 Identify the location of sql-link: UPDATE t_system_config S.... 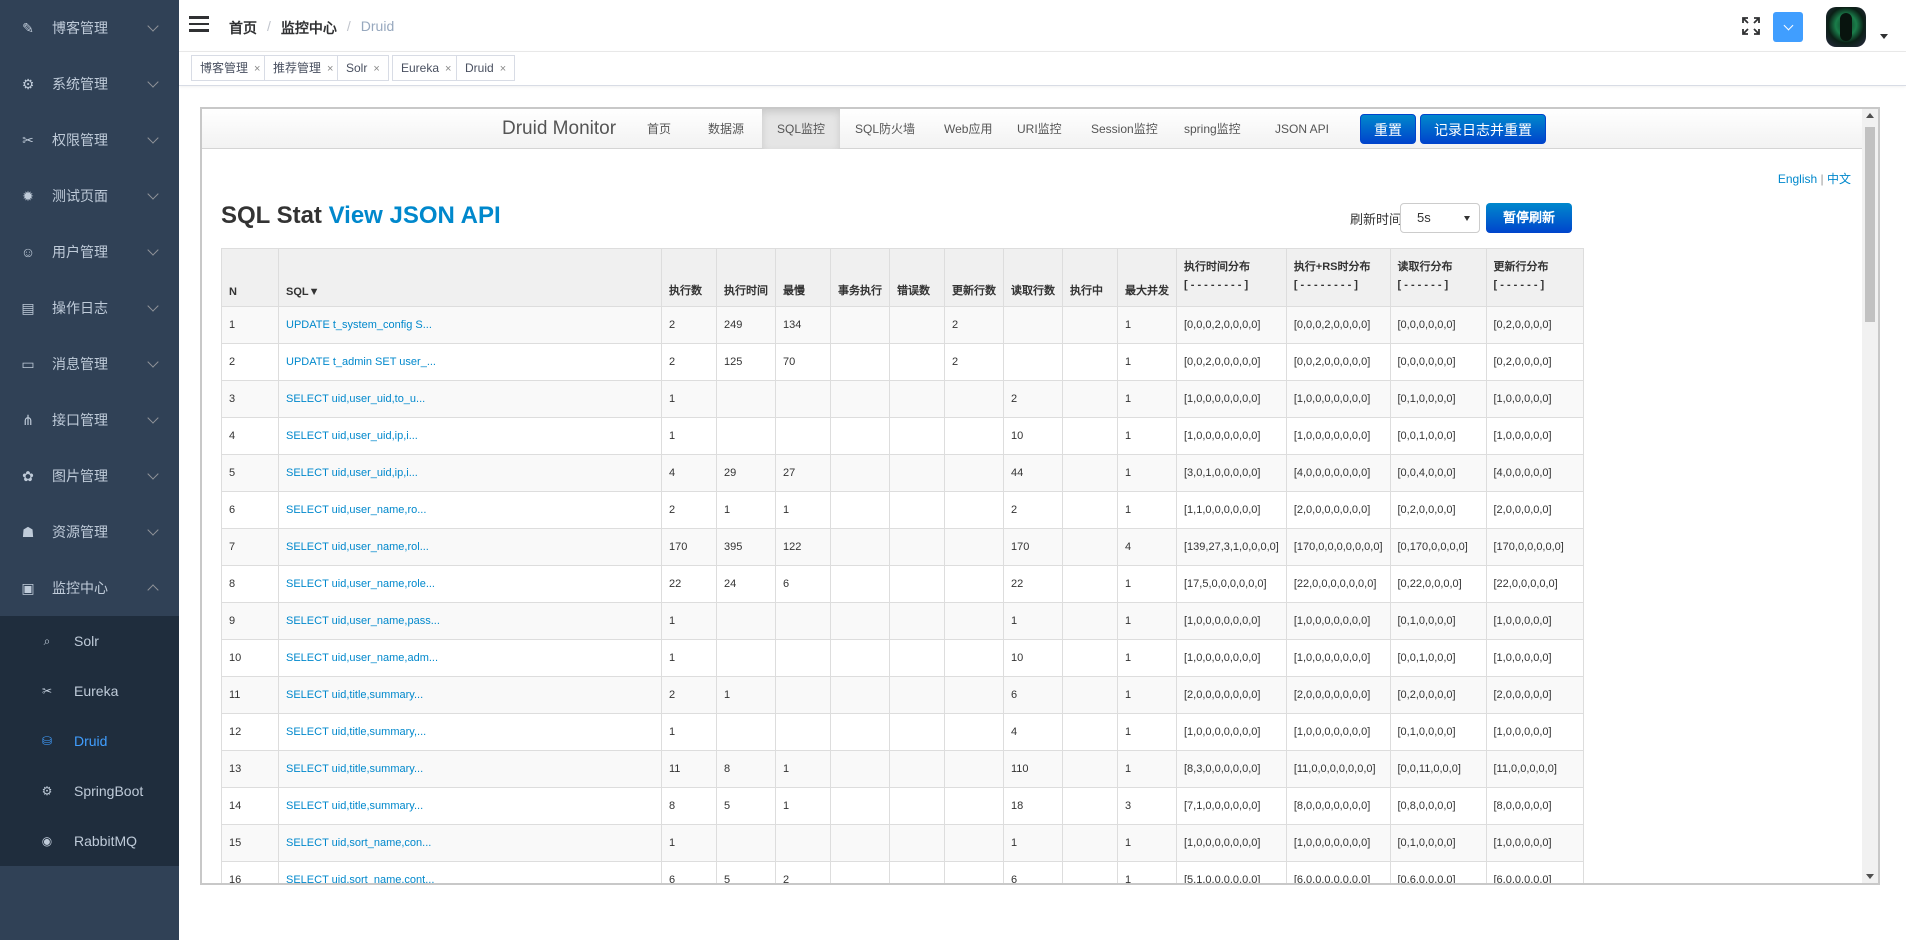
(470, 325).